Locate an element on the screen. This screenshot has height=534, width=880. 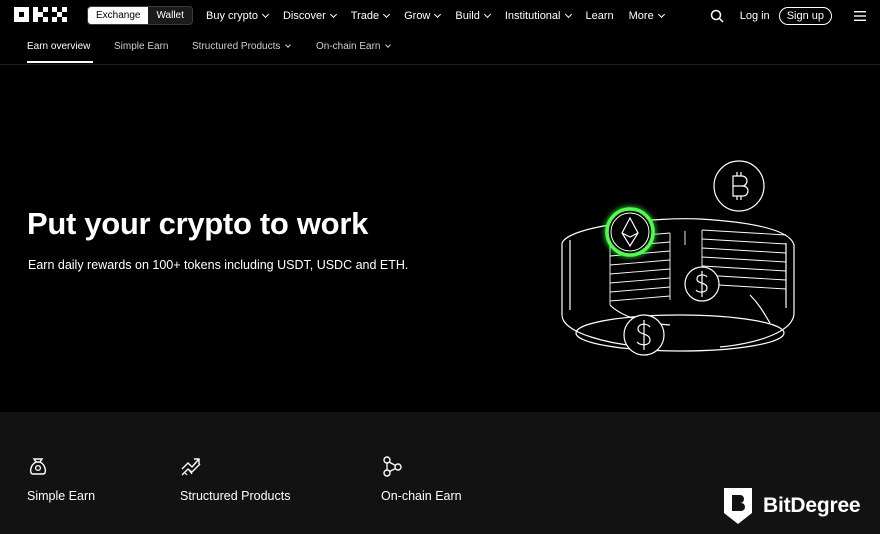
active-tab-indicator is located at coordinates (60, 62).